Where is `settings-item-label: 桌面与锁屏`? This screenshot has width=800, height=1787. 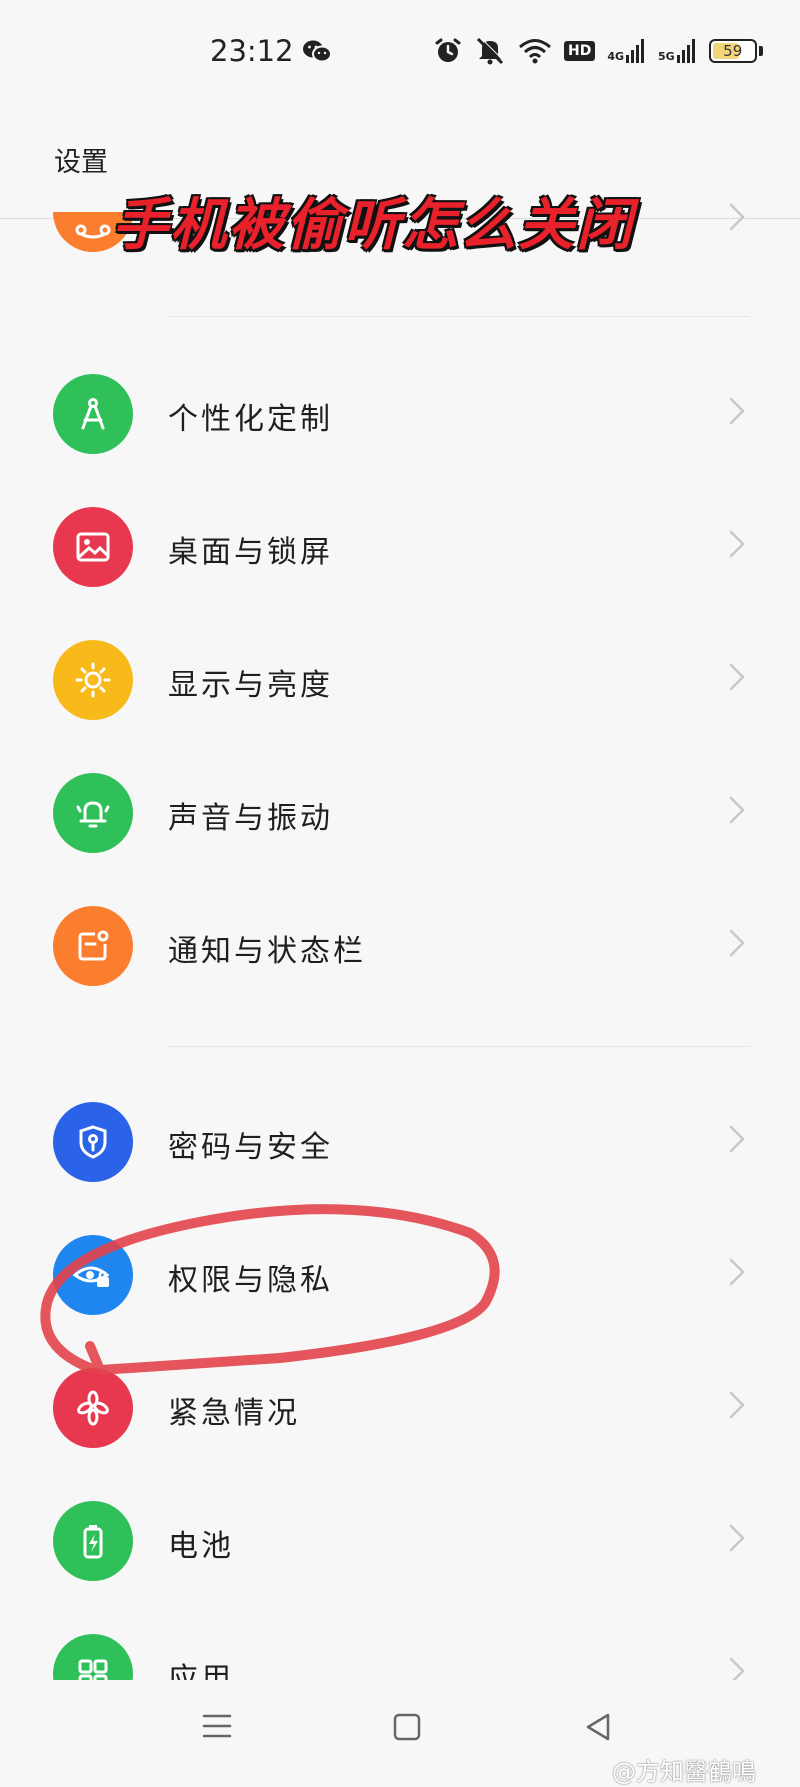
settings-item-label: 桌面与锁屏 is located at coordinates (250, 552).